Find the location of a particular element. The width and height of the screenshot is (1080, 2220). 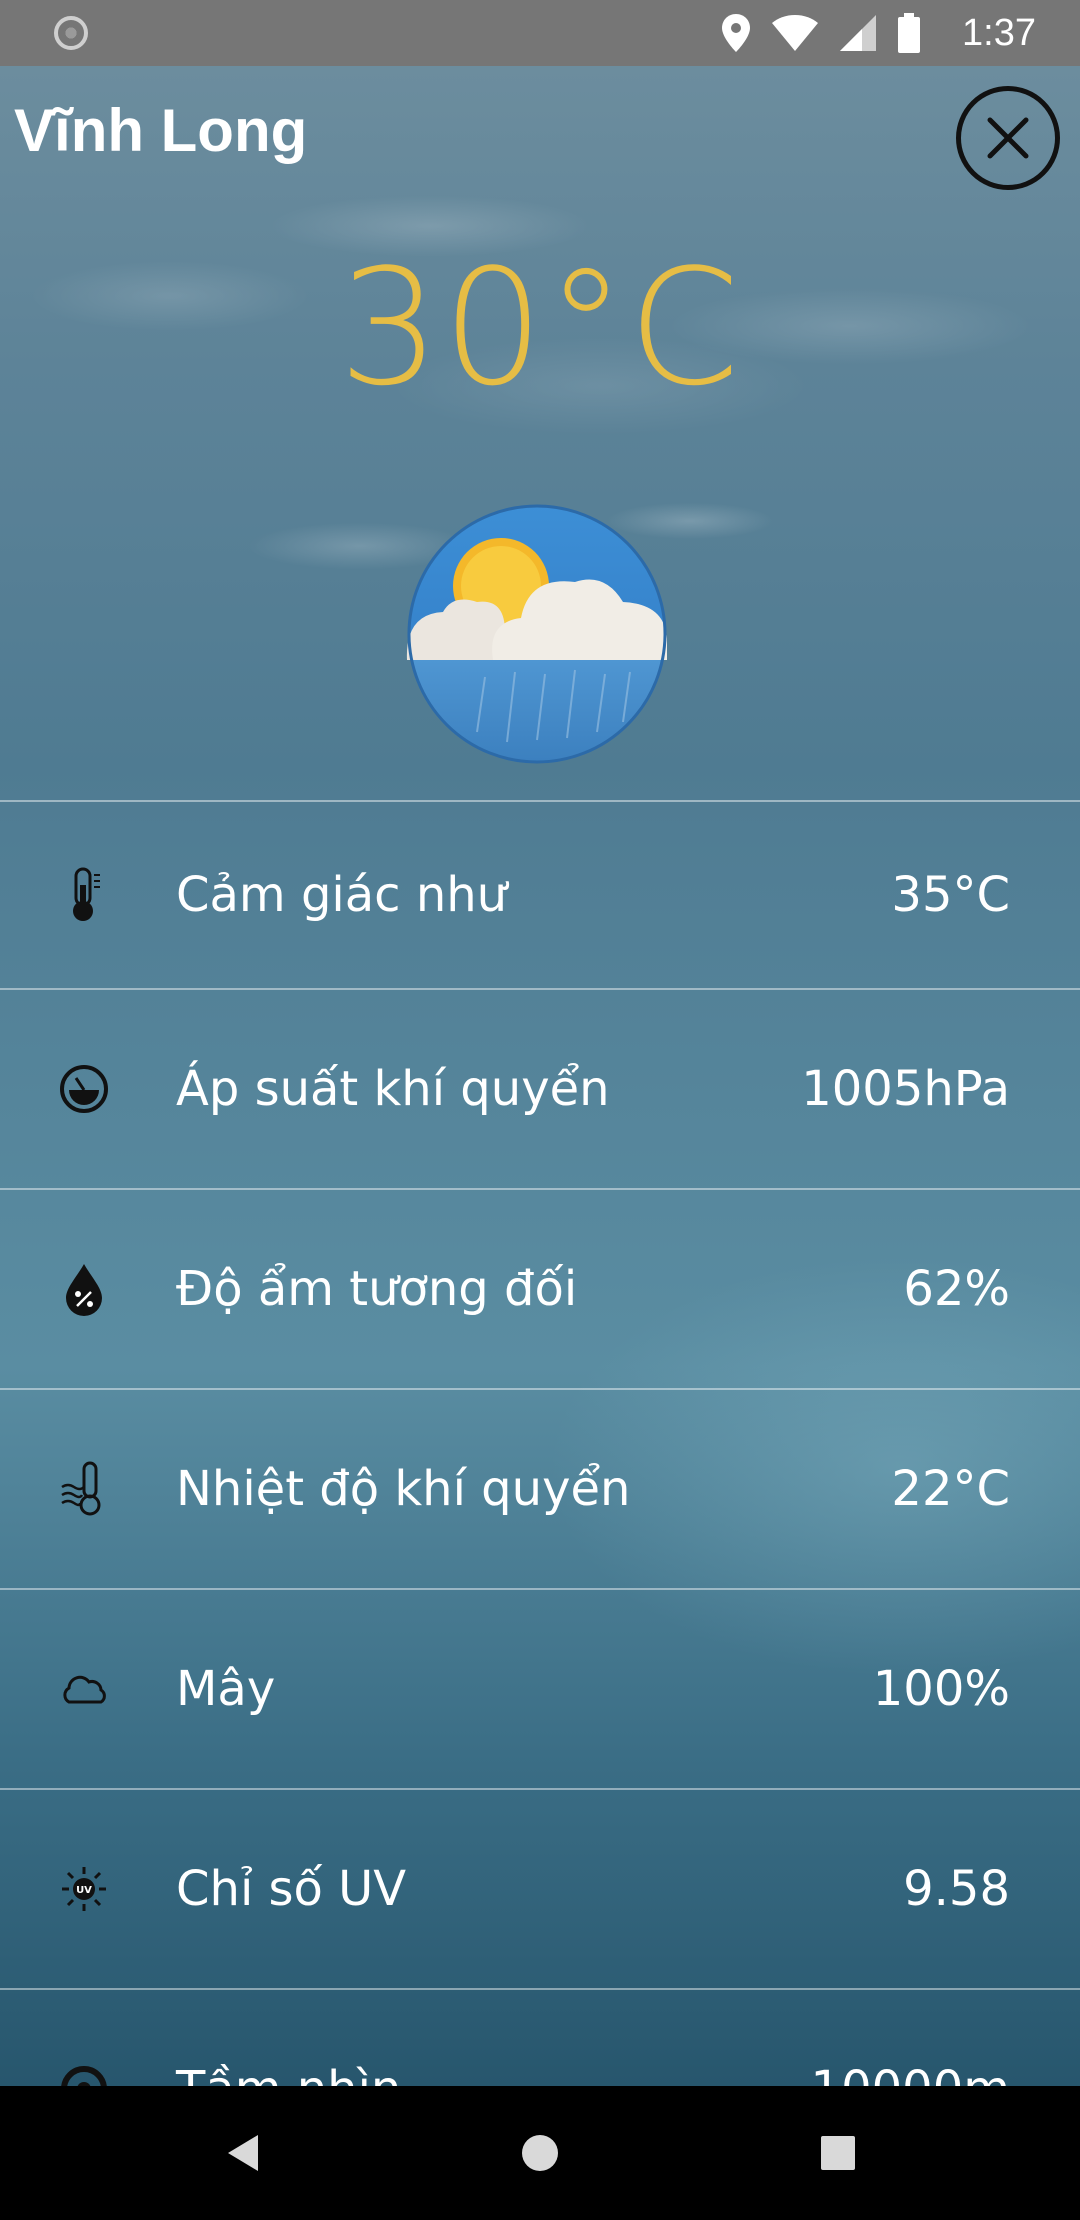

signal-icon is located at coordinates (858, 33).